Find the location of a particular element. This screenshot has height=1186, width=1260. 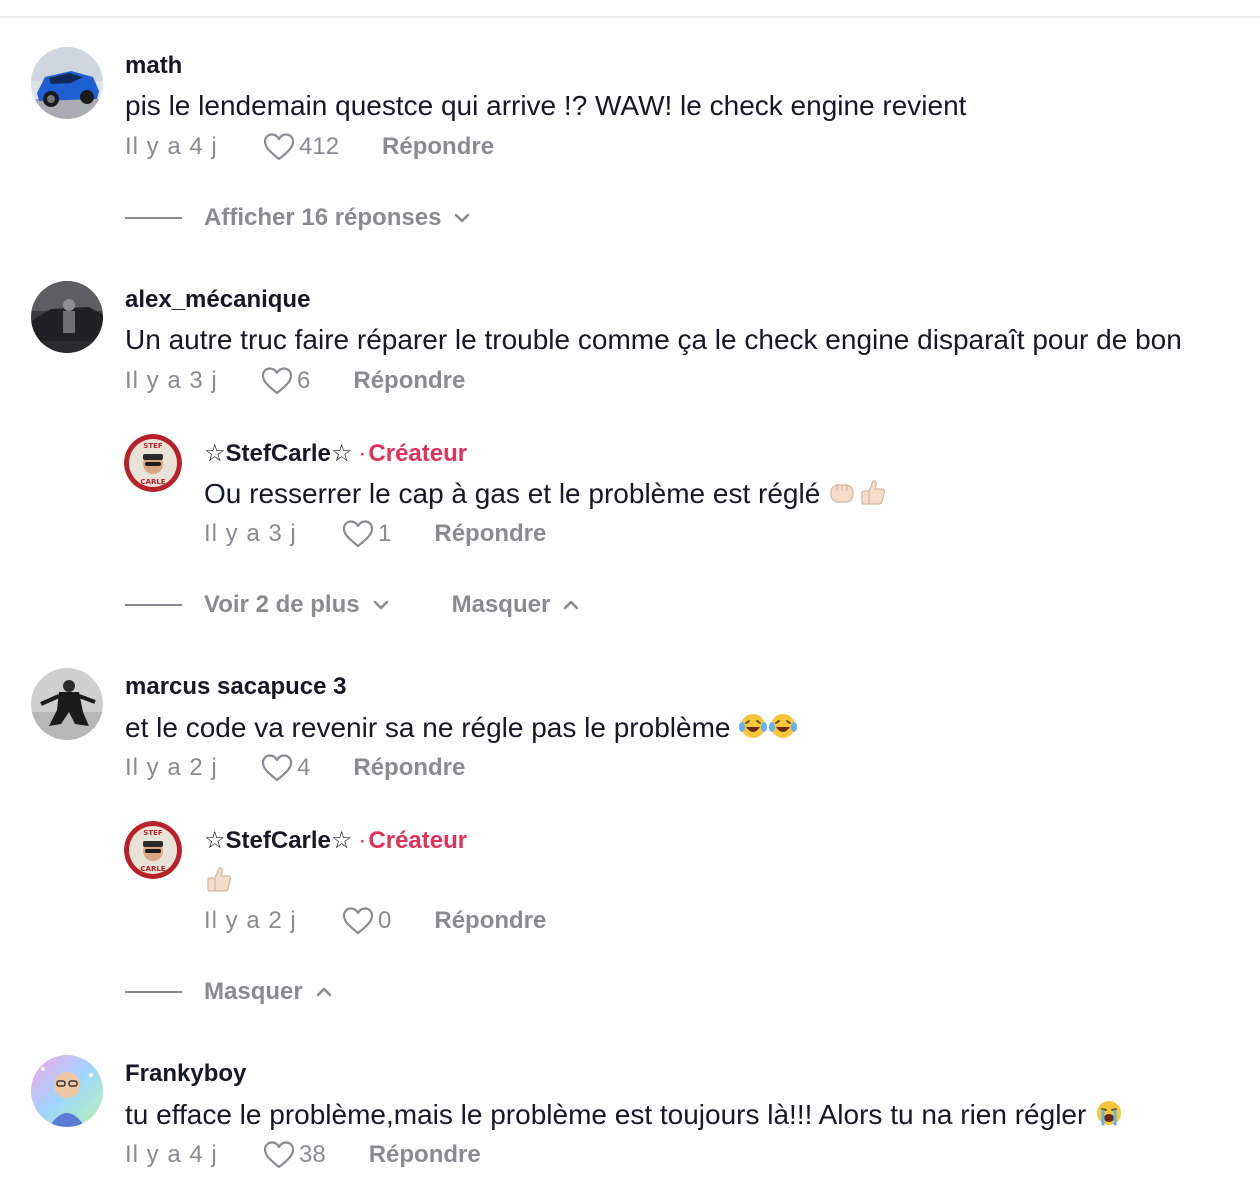

reply-text is located at coordinates (219, 882).